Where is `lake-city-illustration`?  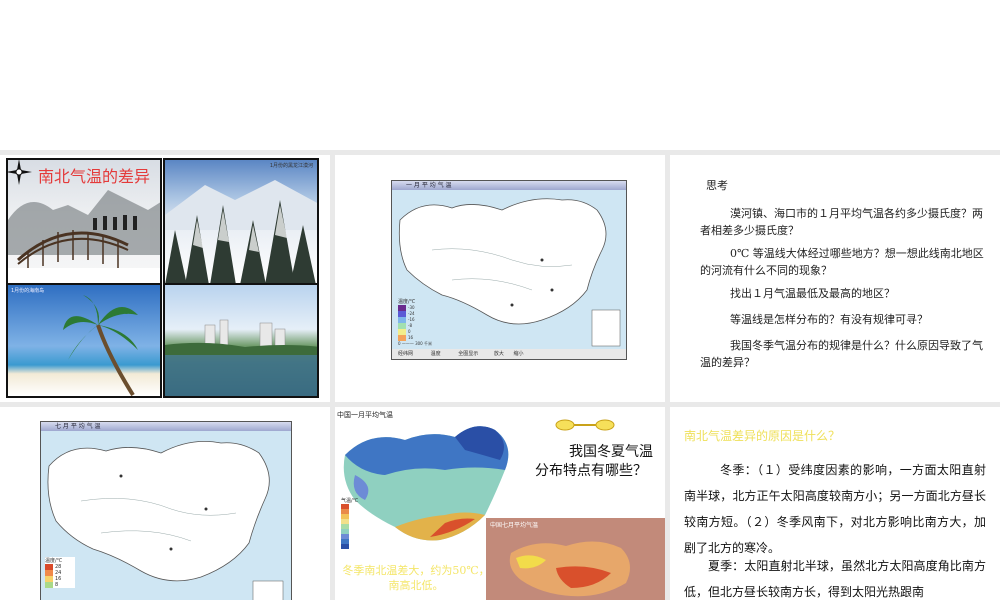 lake-city-illustration is located at coordinates (241, 357).